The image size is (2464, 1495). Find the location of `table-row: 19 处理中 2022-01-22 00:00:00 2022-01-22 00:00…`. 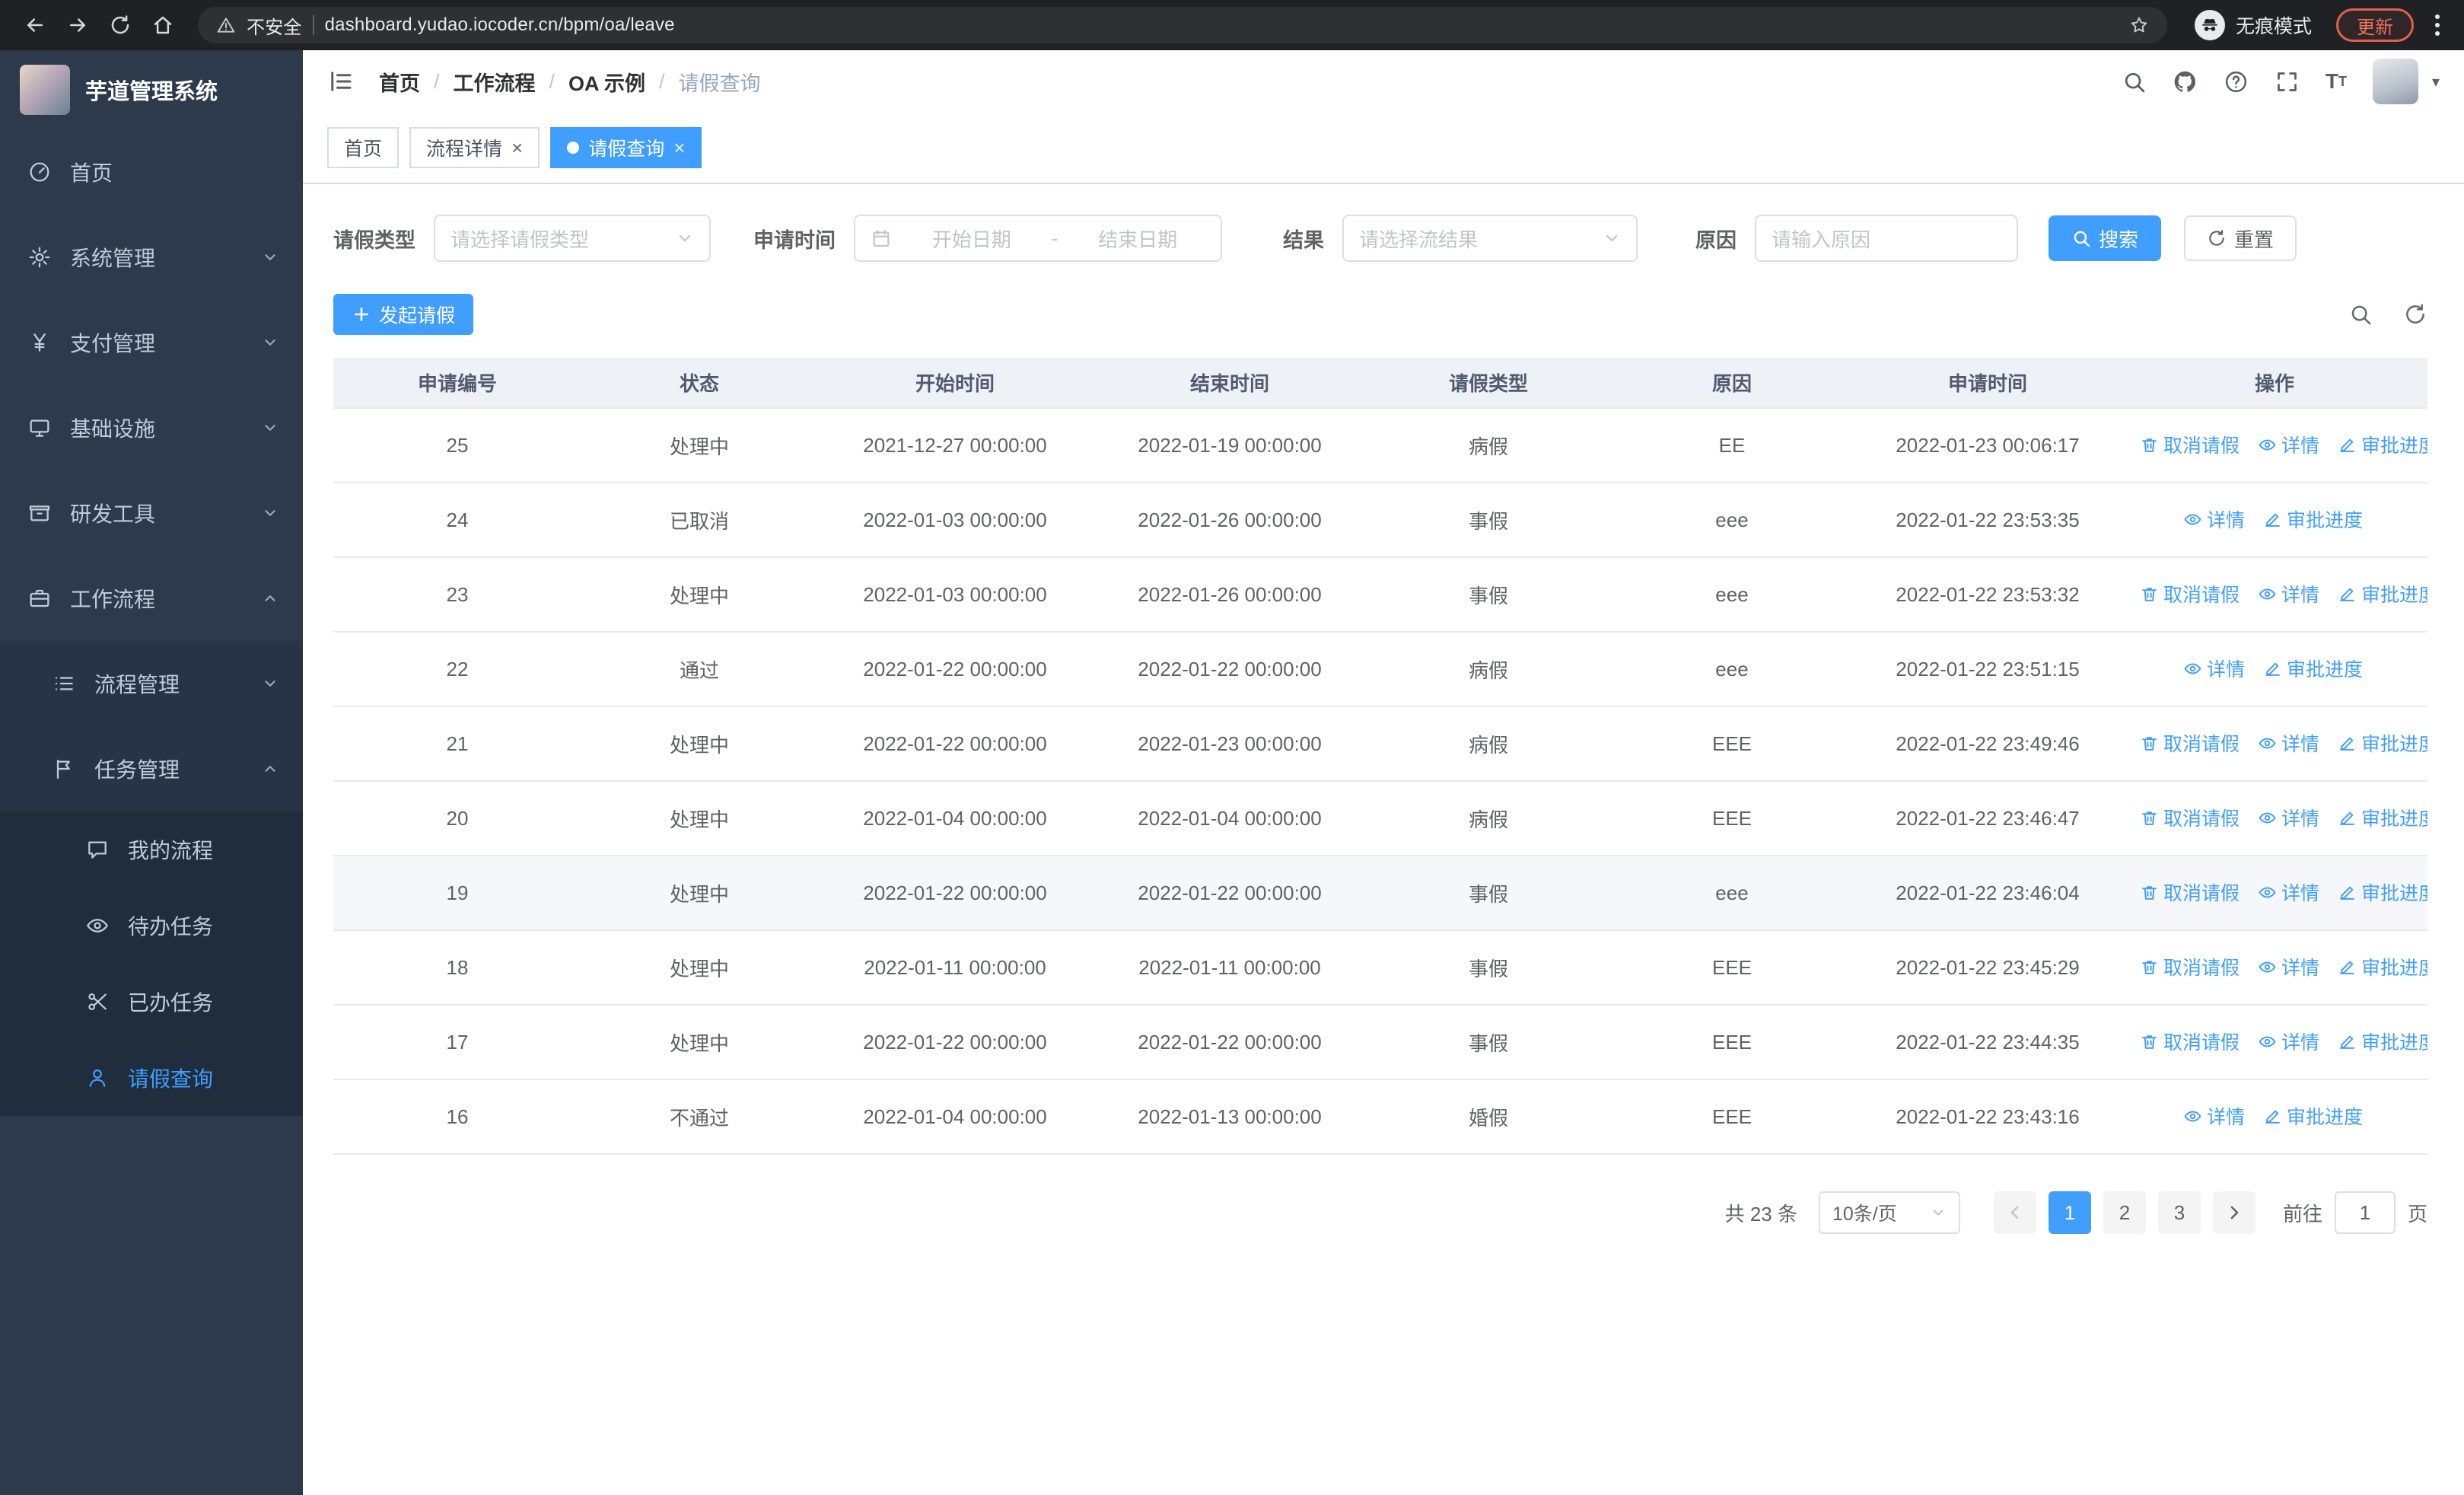

table-row: 19 处理中 2022-01-22 00:00:00 2022-01-22 00:00… is located at coordinates (1380, 894).